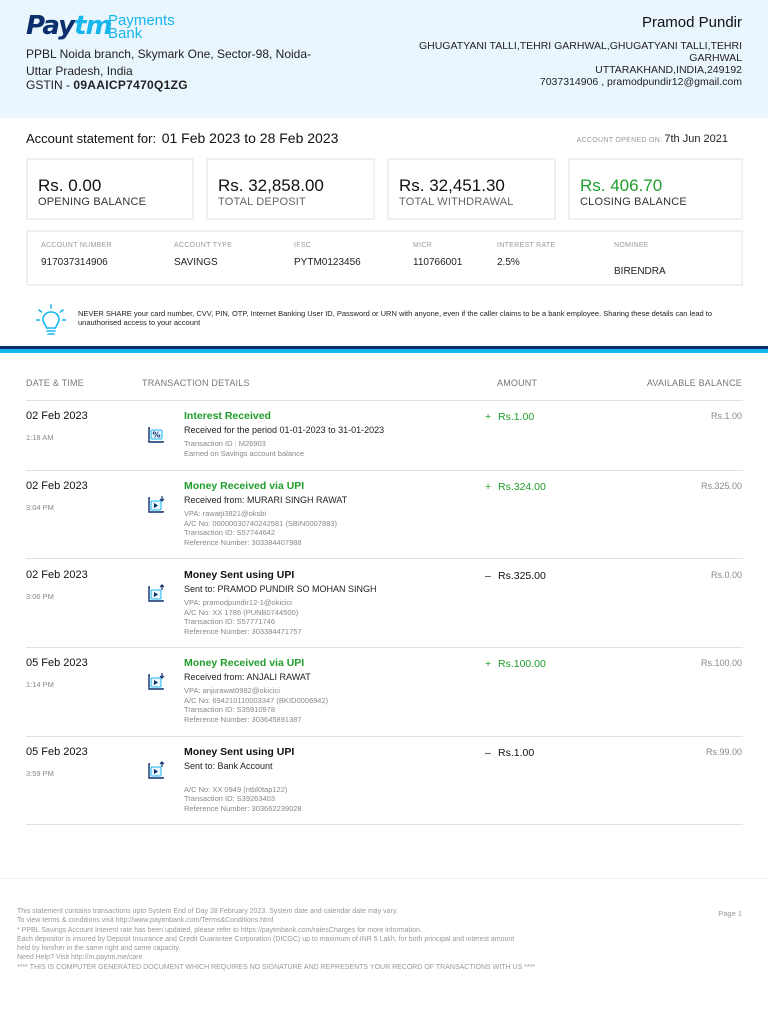 Image resolution: width=768 pixels, height=1024 pixels. What do you see at coordinates (633, 202) in the screenshot?
I see `closing-balance-label: CLOSING BALANCE` at bounding box center [633, 202].